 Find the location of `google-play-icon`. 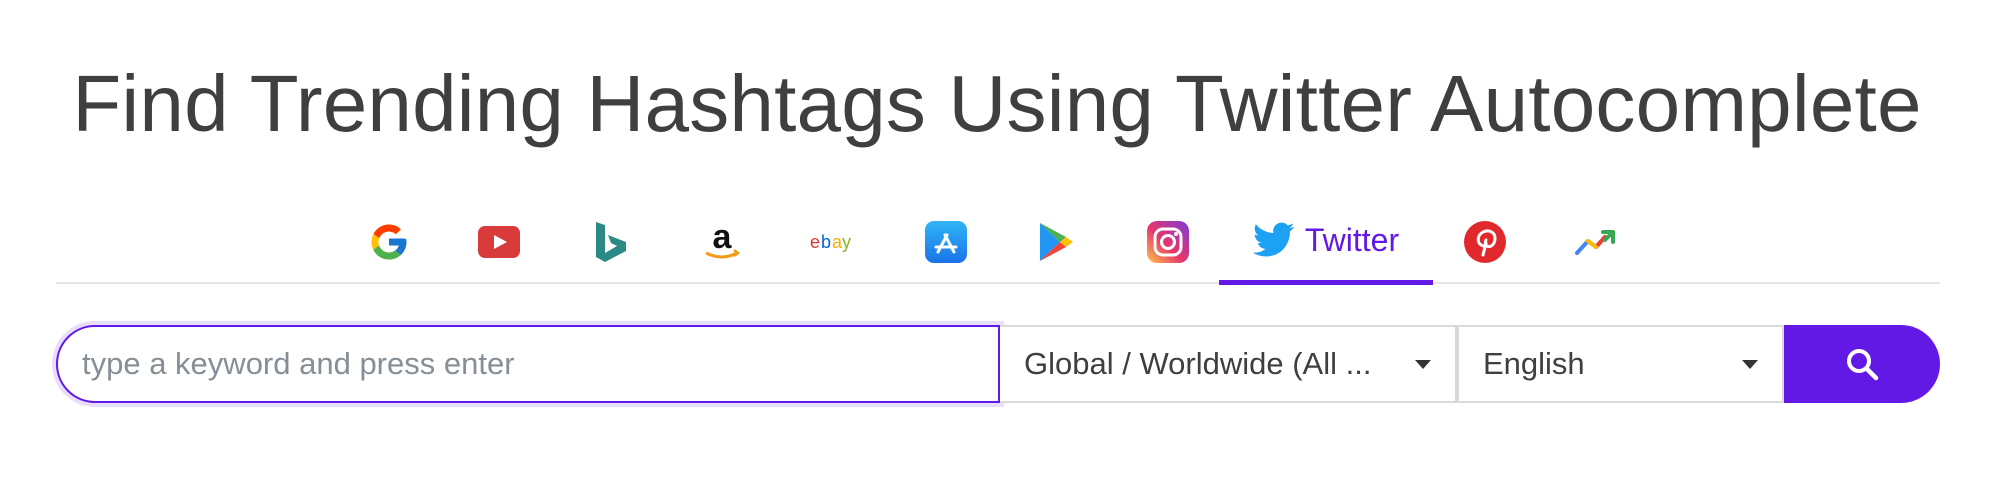

google-play-icon is located at coordinates (1056, 242).